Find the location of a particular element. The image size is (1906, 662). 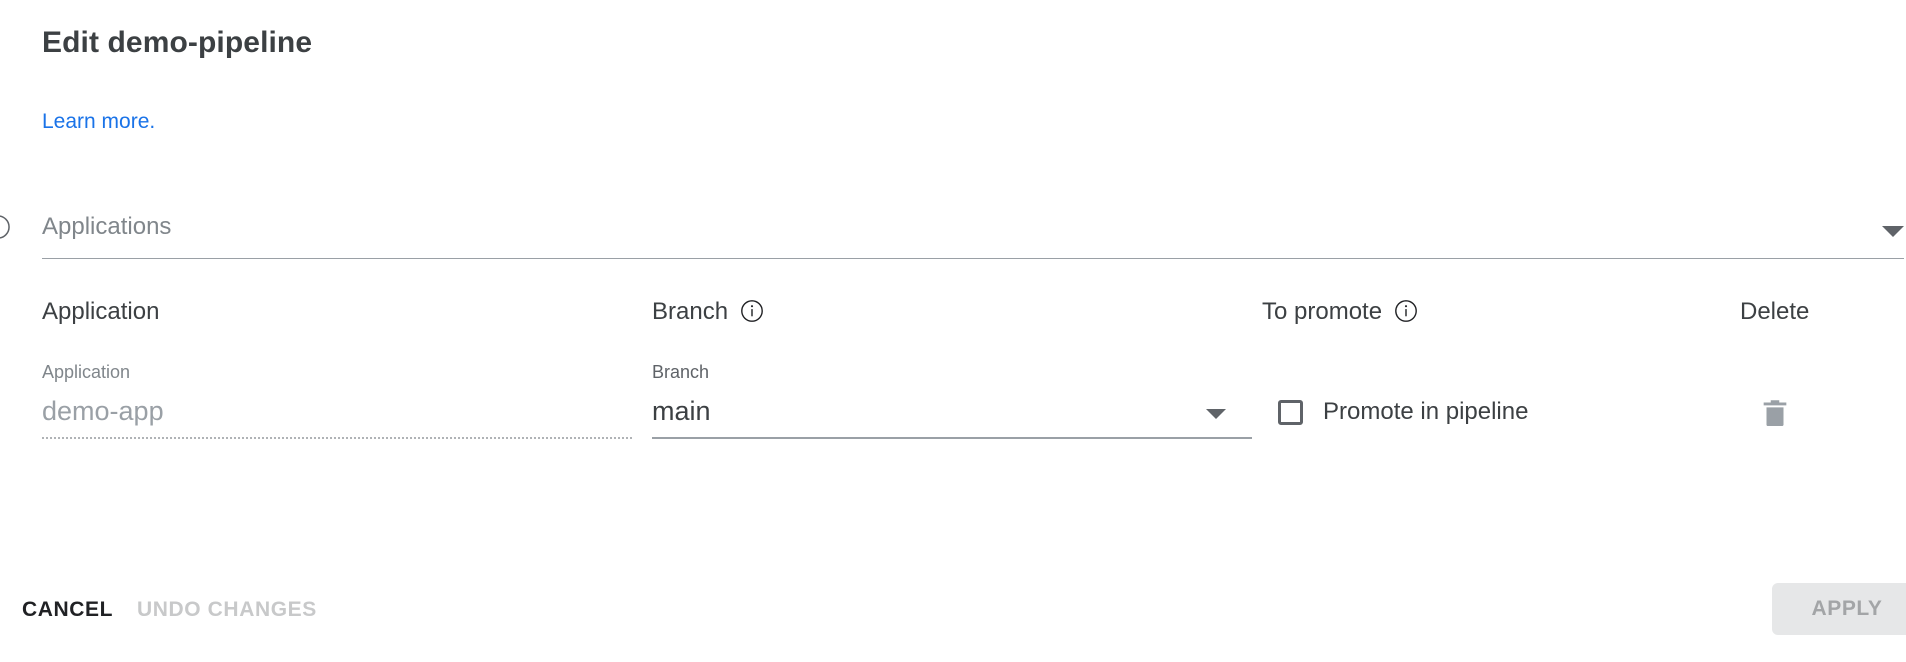

learn-more-link: Learn more. is located at coordinates (98, 122).